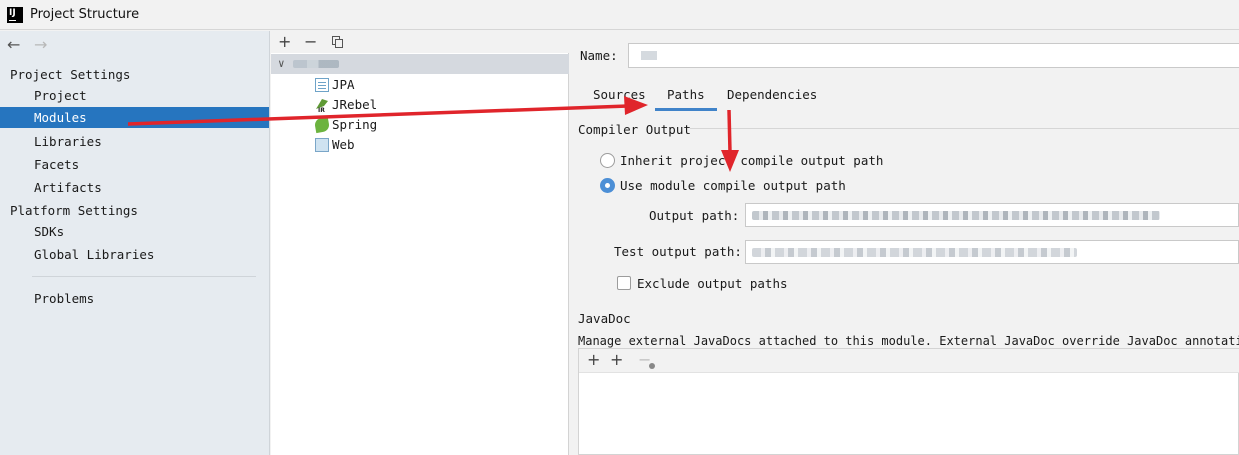 Image resolution: width=1239 pixels, height=455 pixels. What do you see at coordinates (908, 401) in the screenshot?
I see `javadoc-list: + + −` at bounding box center [908, 401].